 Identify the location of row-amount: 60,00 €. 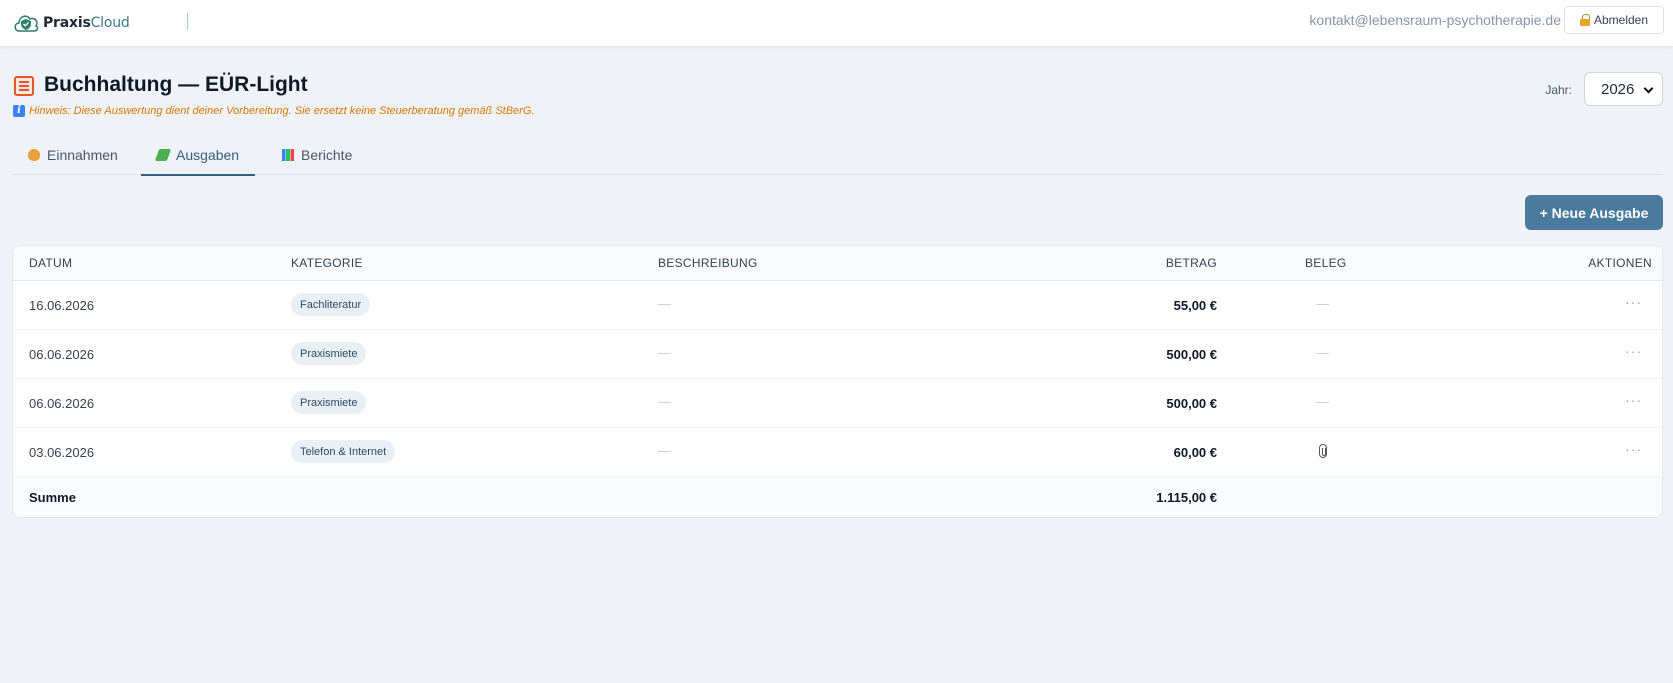
(1195, 452).